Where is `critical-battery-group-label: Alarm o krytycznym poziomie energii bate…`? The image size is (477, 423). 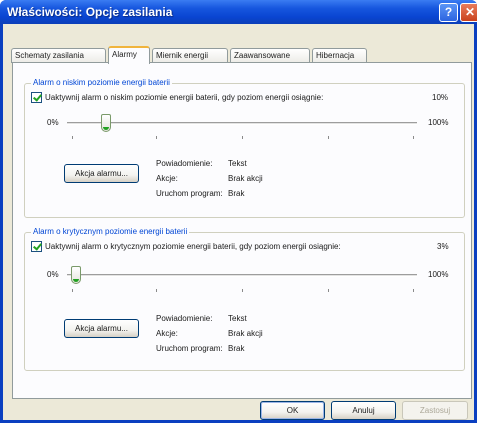
critical-battery-group-label: Alarm o krytycznym poziomie energii bate… is located at coordinates (110, 231).